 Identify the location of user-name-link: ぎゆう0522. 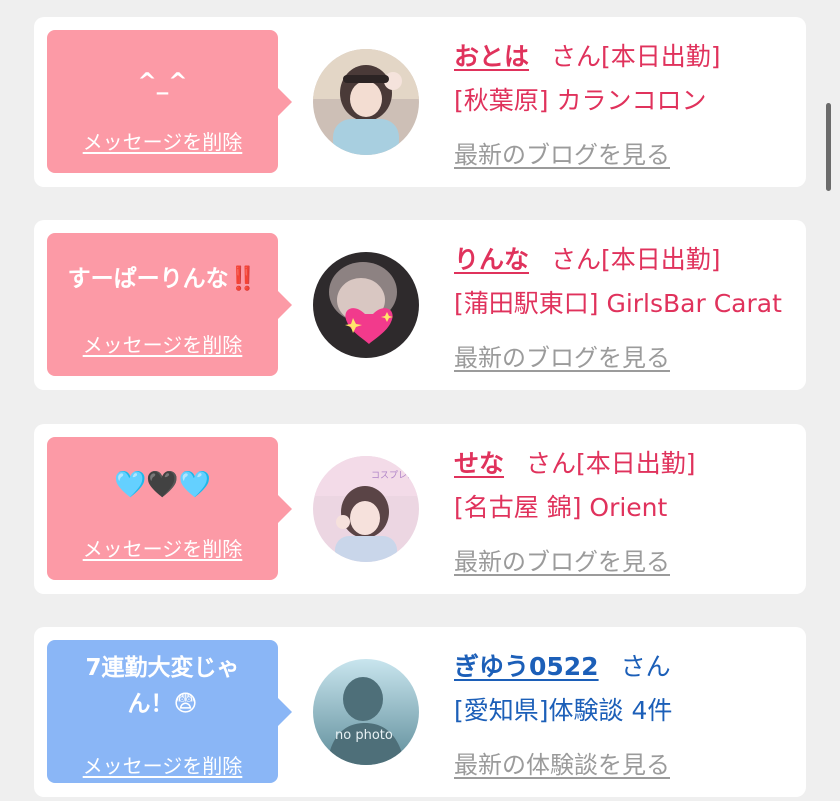
(526, 666).